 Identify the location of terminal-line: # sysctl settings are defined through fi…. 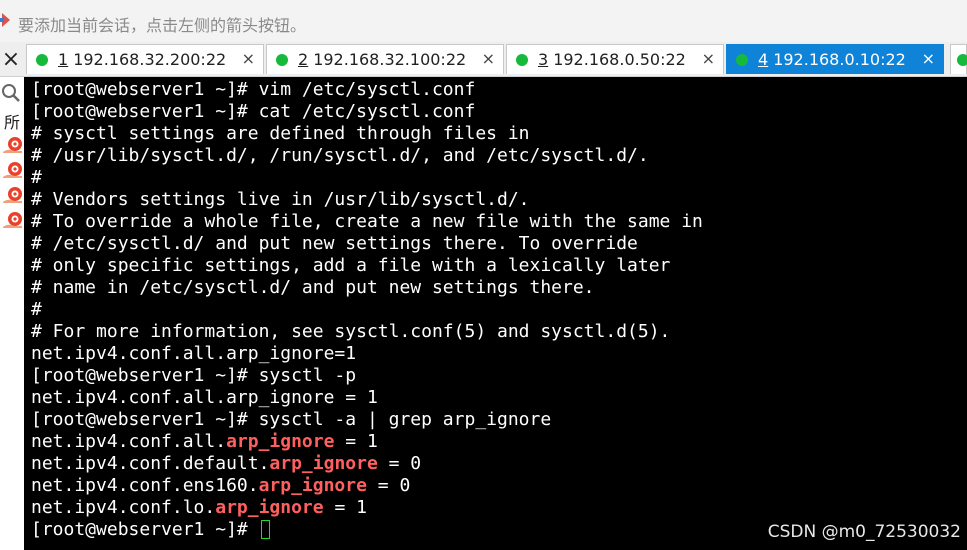
(367, 134).